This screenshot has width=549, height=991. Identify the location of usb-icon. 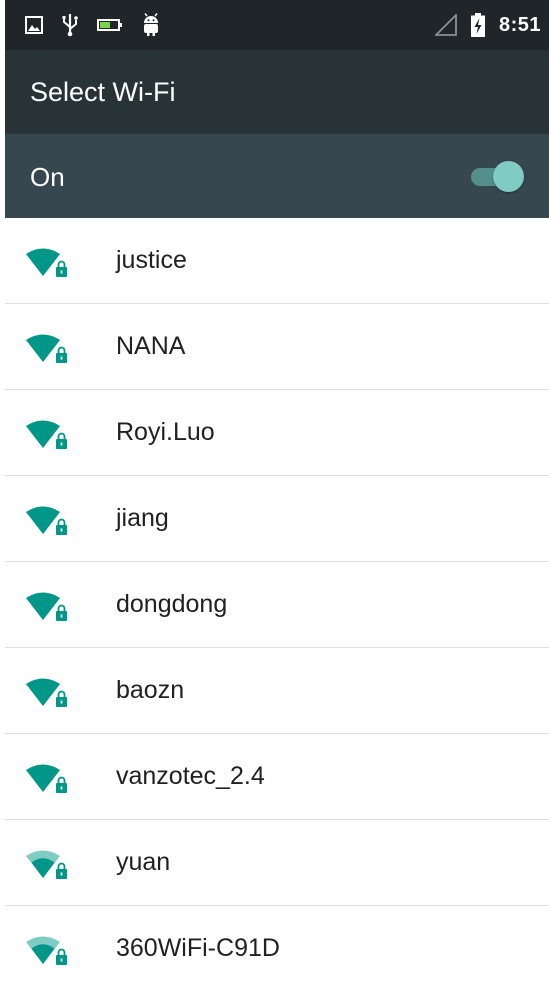
(70, 25).